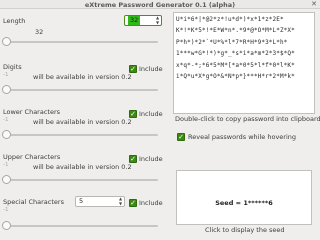 This screenshot has height=240, width=320. What do you see at coordinates (242, 137) in the screenshot?
I see `reveal-label: Reveal passwords while hovering` at bounding box center [242, 137].